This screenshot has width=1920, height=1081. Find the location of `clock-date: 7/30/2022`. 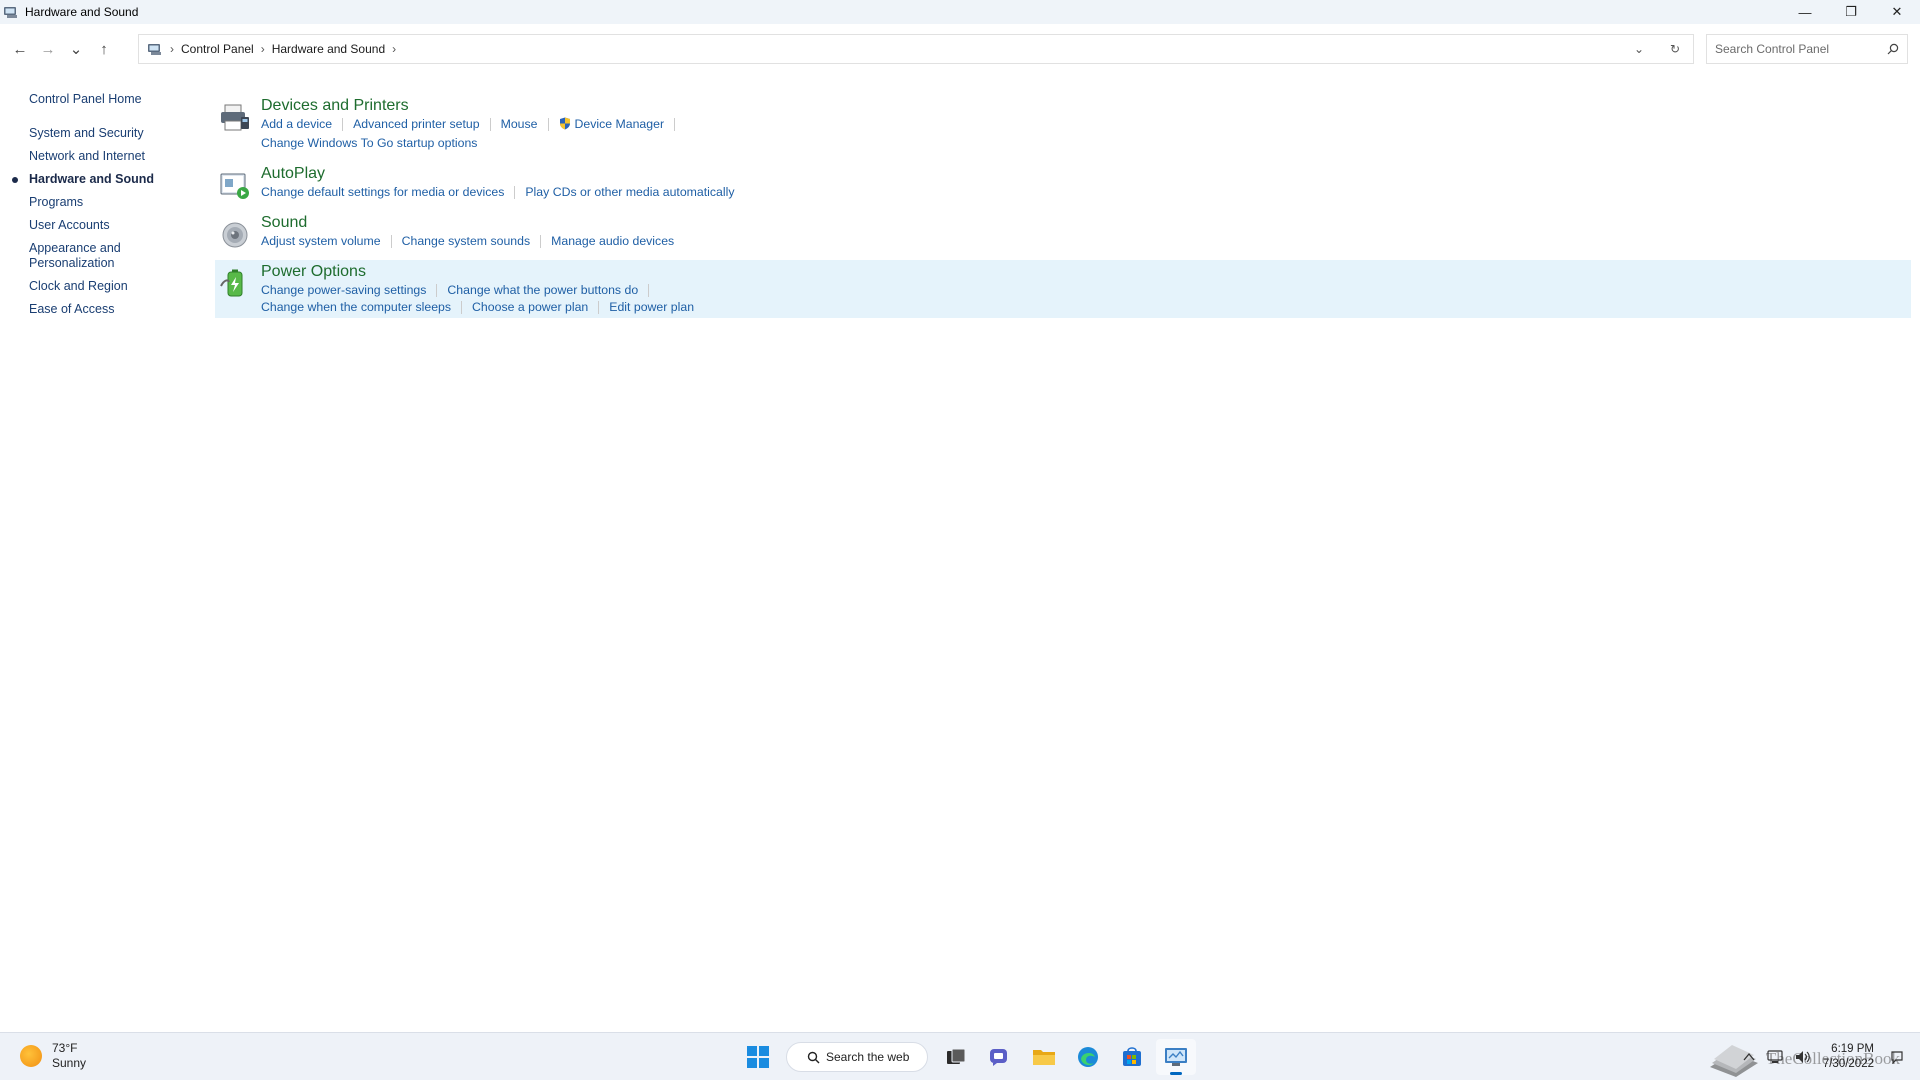

clock-date: 7/30/2022 is located at coordinates (1848, 1064).